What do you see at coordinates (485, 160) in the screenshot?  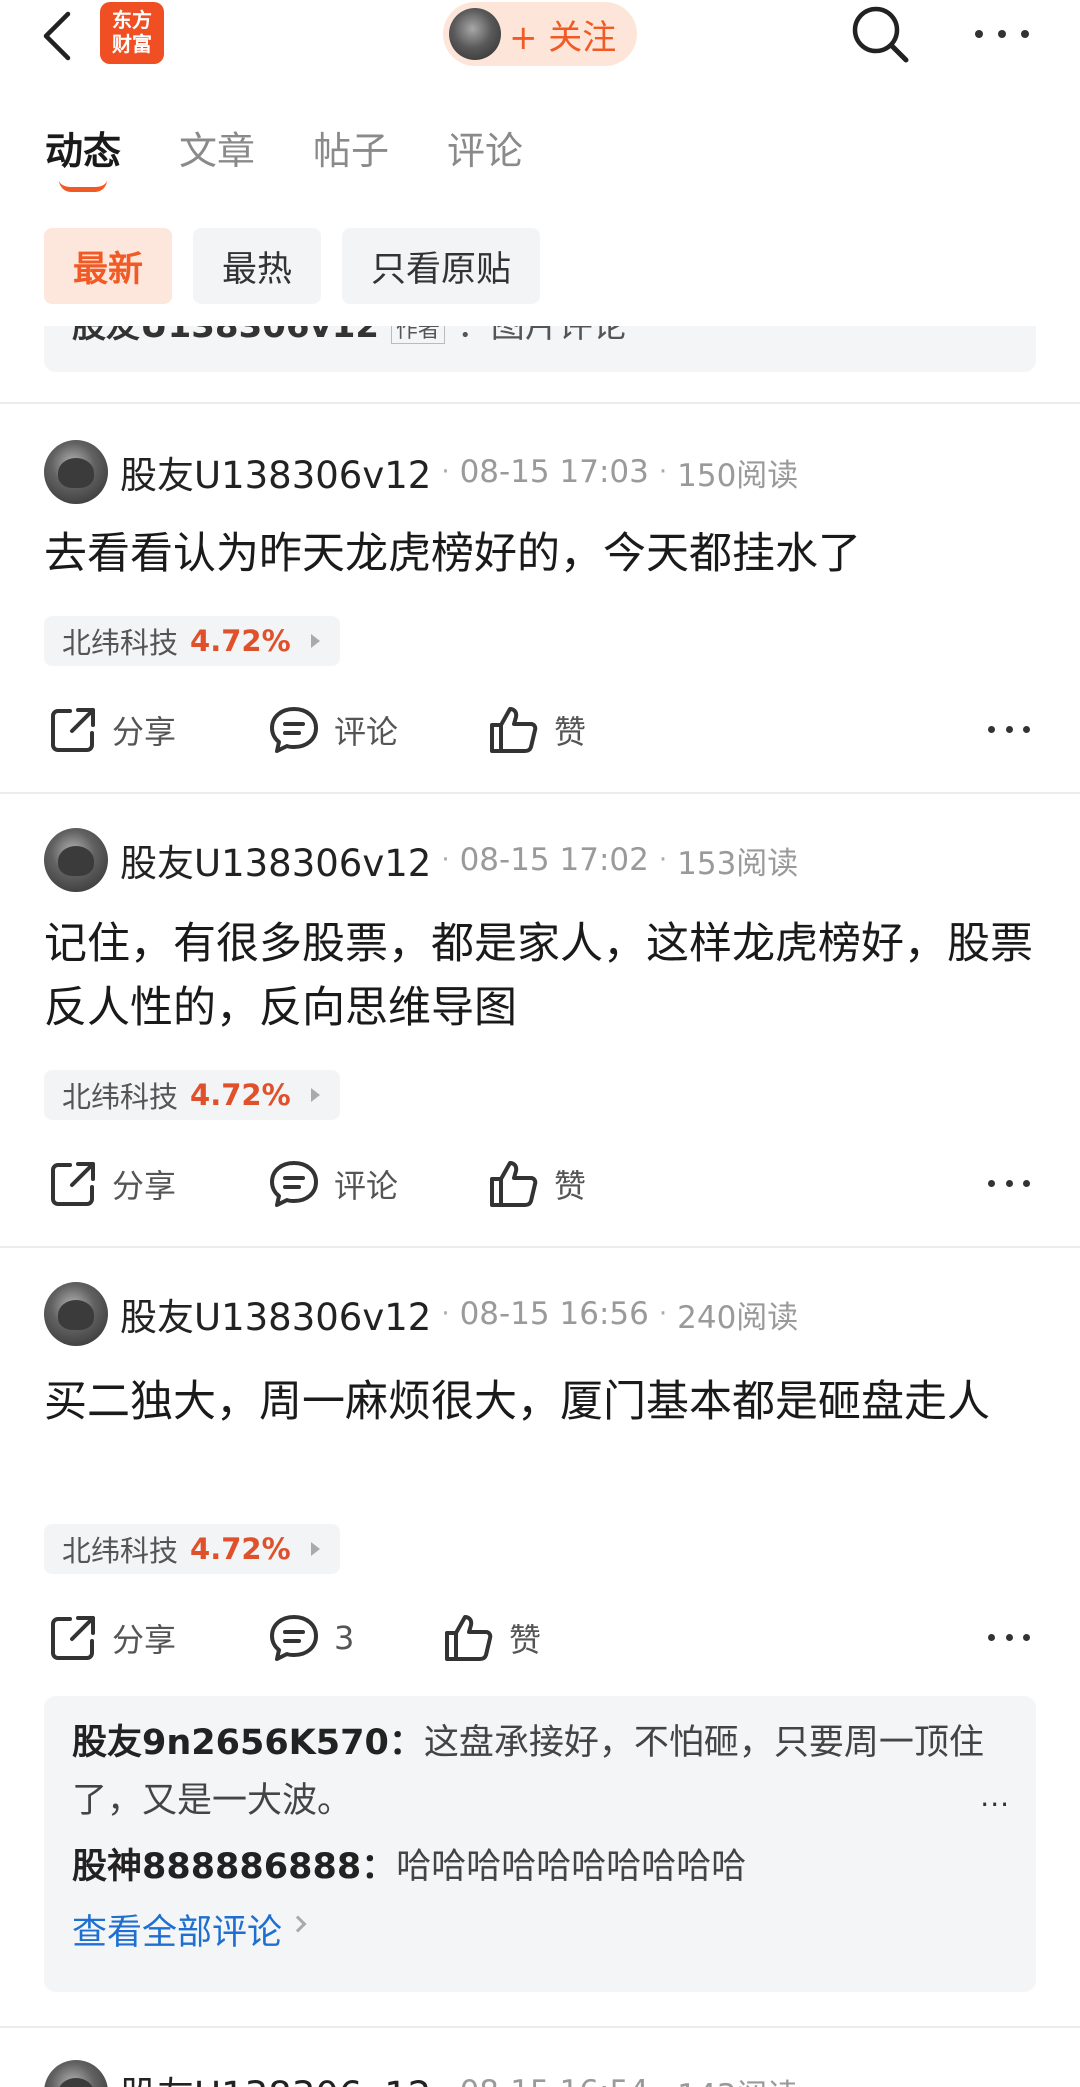 I see `tab-comments: 评论` at bounding box center [485, 160].